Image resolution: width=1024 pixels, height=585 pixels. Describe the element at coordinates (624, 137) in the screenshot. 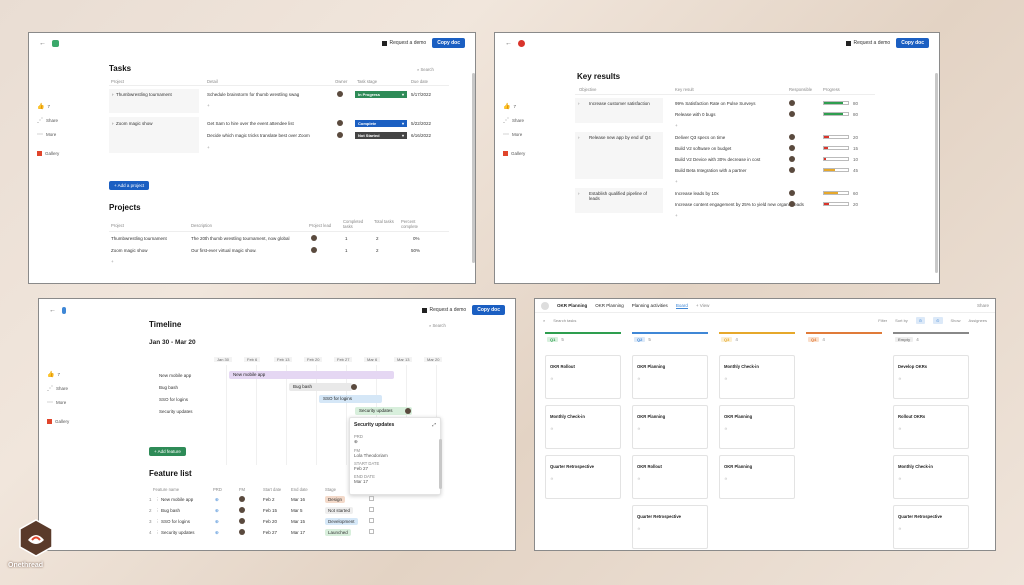

I see `objective-name: Release new app by end of Q4` at that location.